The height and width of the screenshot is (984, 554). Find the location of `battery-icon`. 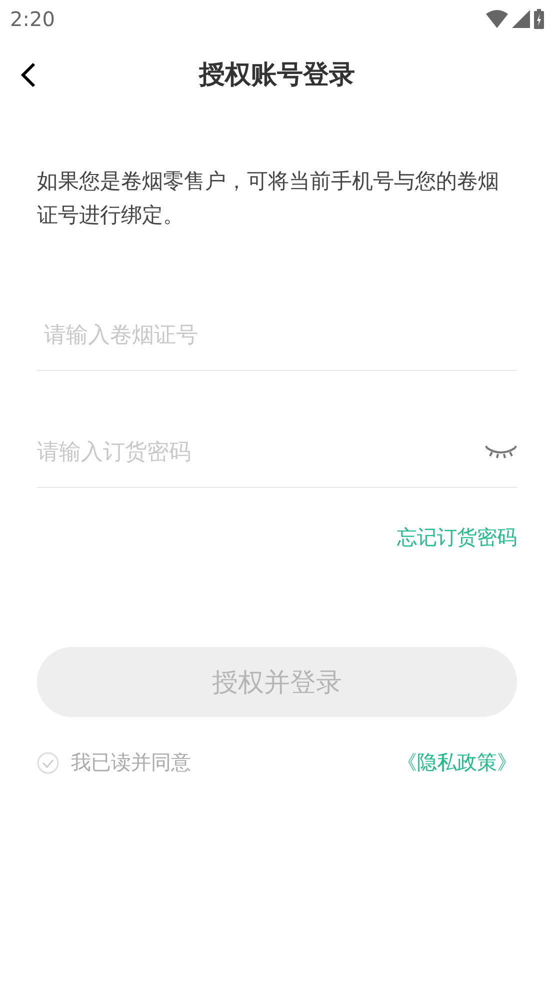

battery-icon is located at coordinates (539, 19).